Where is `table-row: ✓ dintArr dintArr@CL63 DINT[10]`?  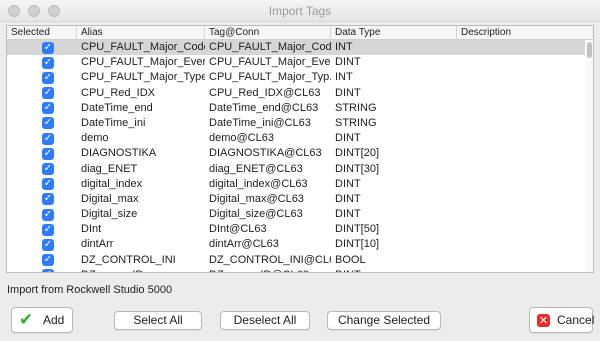
table-row: ✓ dintArr dintArr@CL63 DINT[10] is located at coordinates (296, 244).